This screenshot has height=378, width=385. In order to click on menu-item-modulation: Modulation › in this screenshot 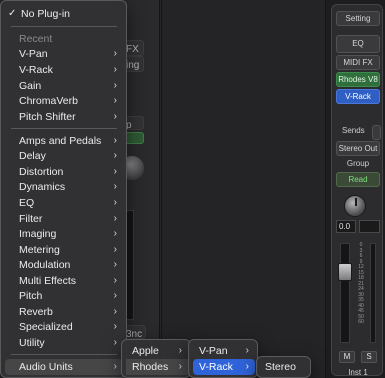, I will do `click(64, 265)`.